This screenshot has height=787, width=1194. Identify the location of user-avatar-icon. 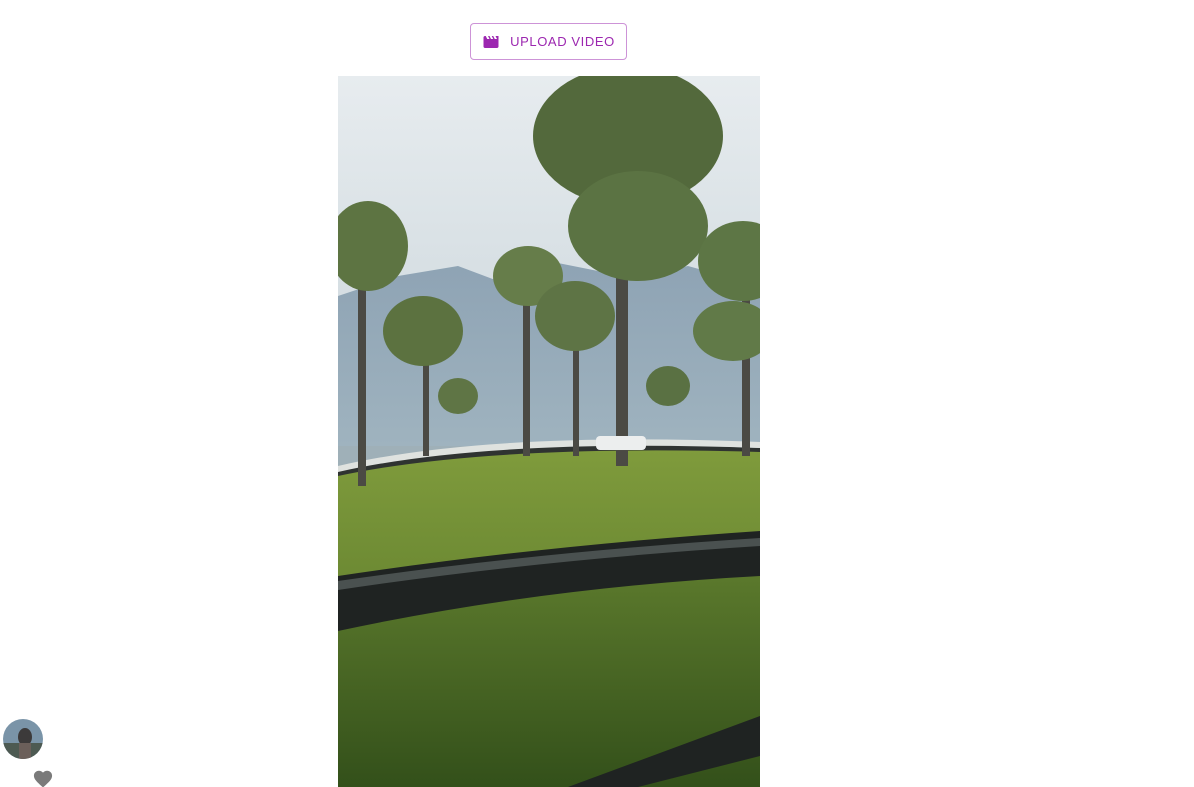
(23, 739).